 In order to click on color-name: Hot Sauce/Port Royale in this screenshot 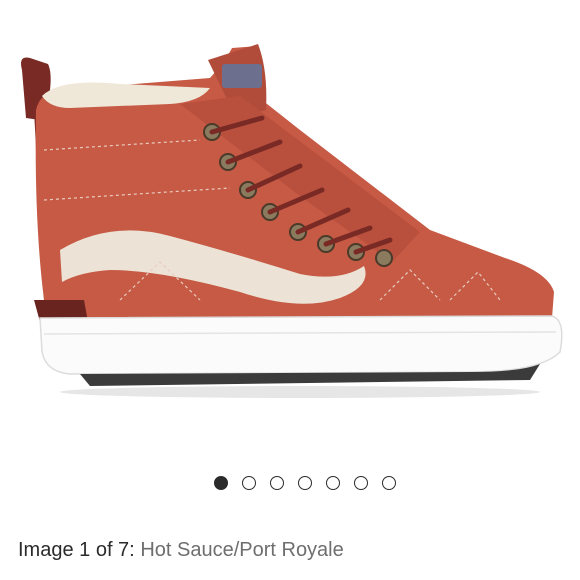, I will do `click(242, 550)`.